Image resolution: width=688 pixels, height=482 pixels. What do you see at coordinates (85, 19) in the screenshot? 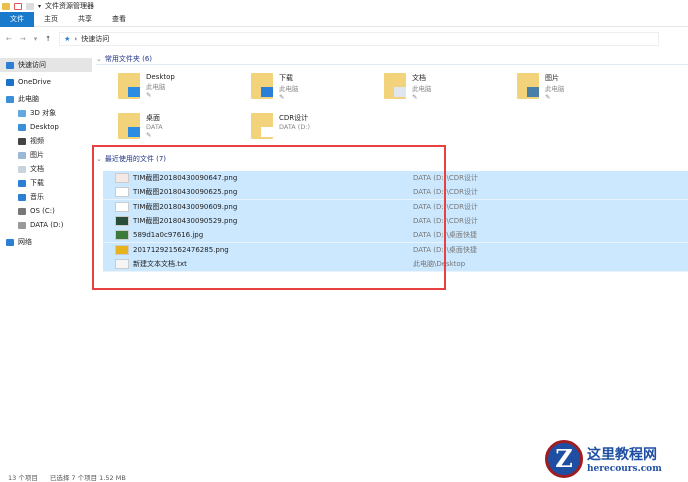
I see `tab-share: 共享` at bounding box center [85, 19].